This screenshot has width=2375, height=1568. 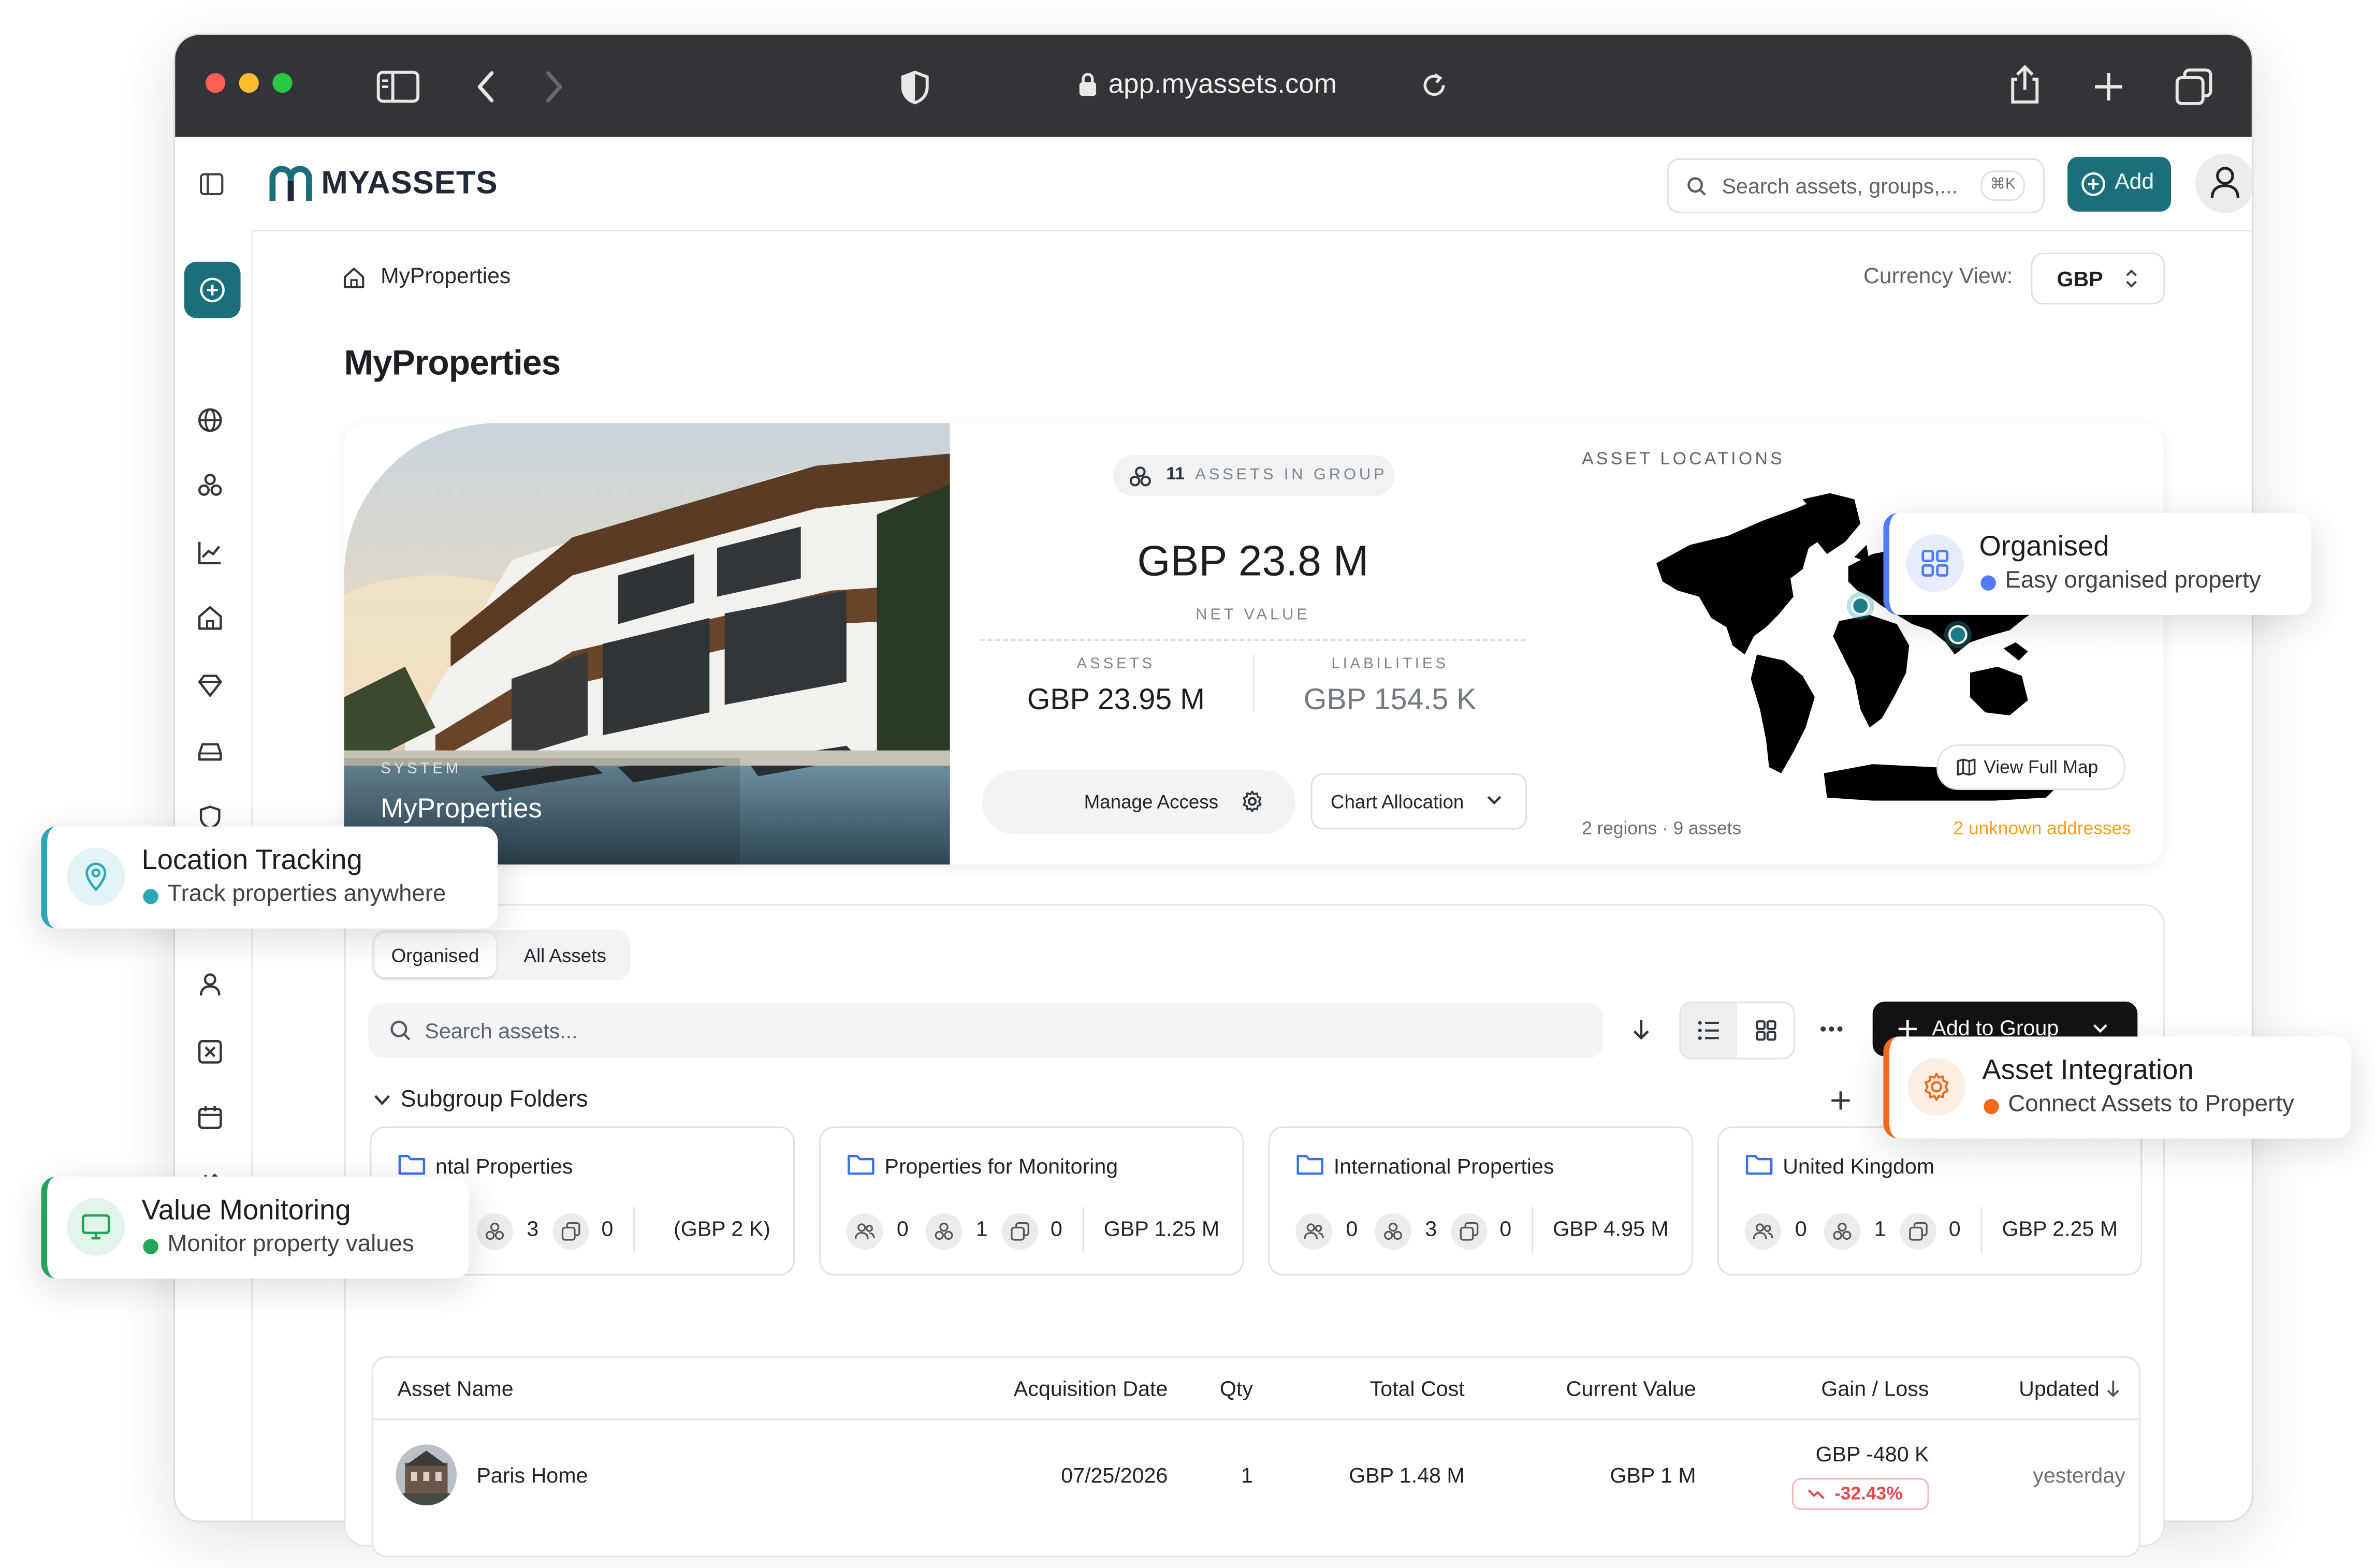 I want to click on subgroup-folder: Properties for Monitoring 0 1 0 GBP 1.25 M, so click(x=1031, y=1201).